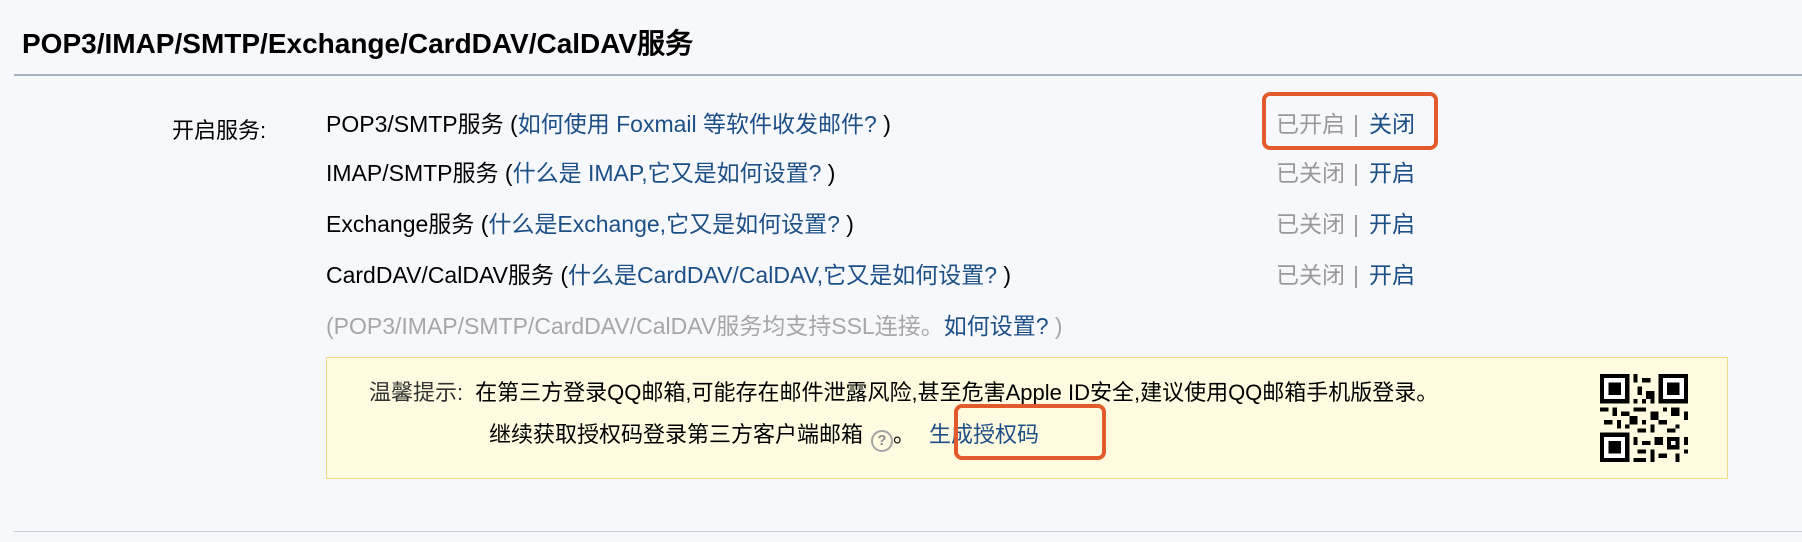 Image resolution: width=1802 pixels, height=542 pixels. Describe the element at coordinates (219, 130) in the screenshot. I see `services-label: 开启服务:` at that location.